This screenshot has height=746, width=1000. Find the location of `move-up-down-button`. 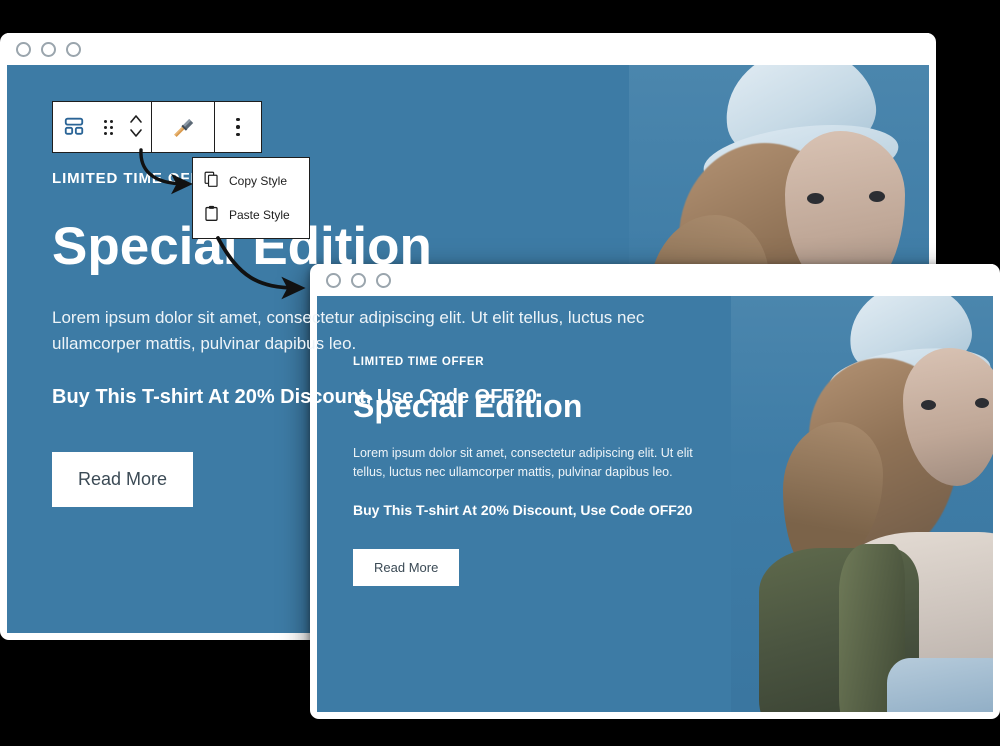

move-up-down-button is located at coordinates (136, 127).